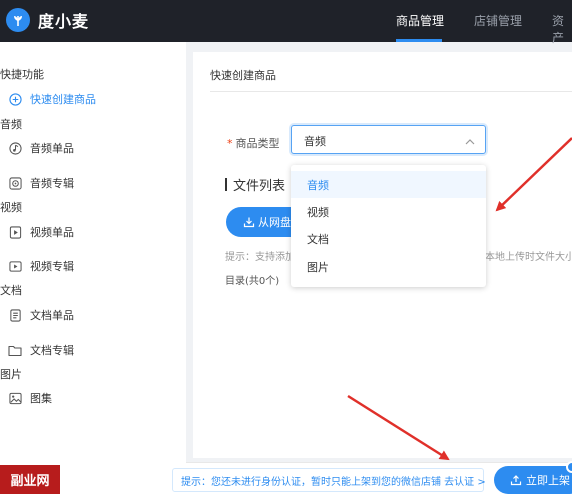 This screenshot has width=572, height=494. What do you see at coordinates (398, 427) in the screenshot?
I see `annotation-arrow-notice` at bounding box center [398, 427].